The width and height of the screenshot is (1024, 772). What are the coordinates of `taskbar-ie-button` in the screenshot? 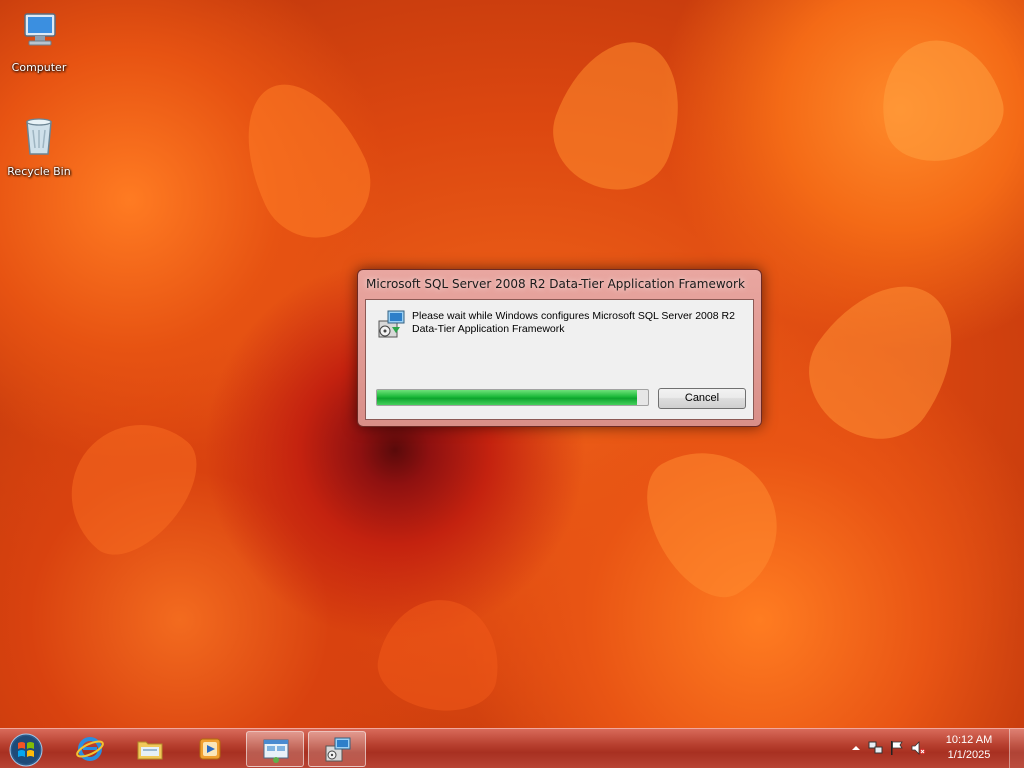 It's located at (90, 749).